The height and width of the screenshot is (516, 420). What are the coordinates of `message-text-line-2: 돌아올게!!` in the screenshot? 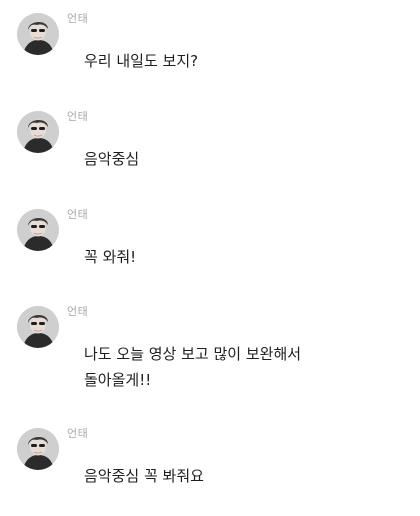 It's located at (118, 380).